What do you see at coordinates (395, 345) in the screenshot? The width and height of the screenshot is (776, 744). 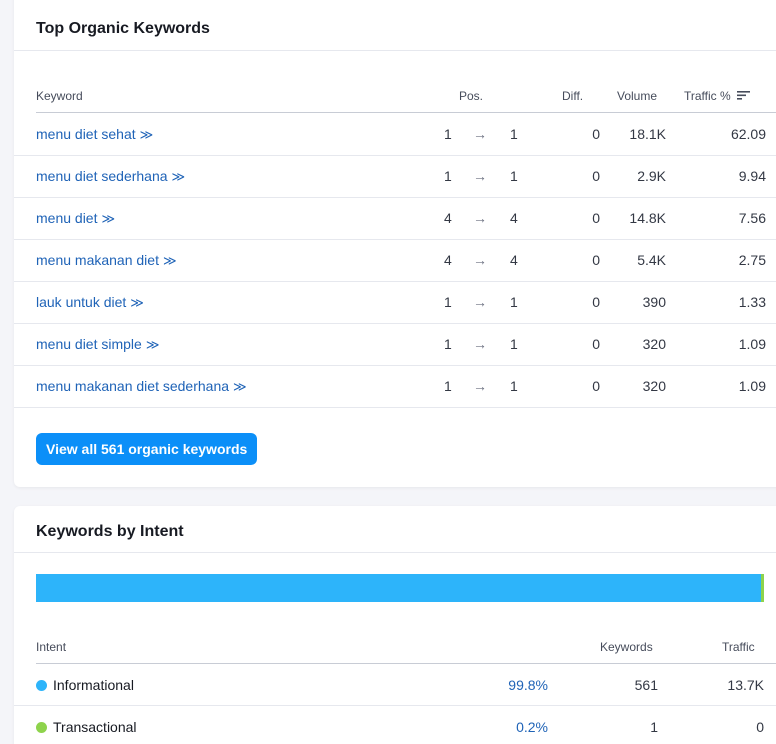 I see `table-row: menu diet simple ≫ 1 → 1 0 320 1.09` at bounding box center [395, 345].